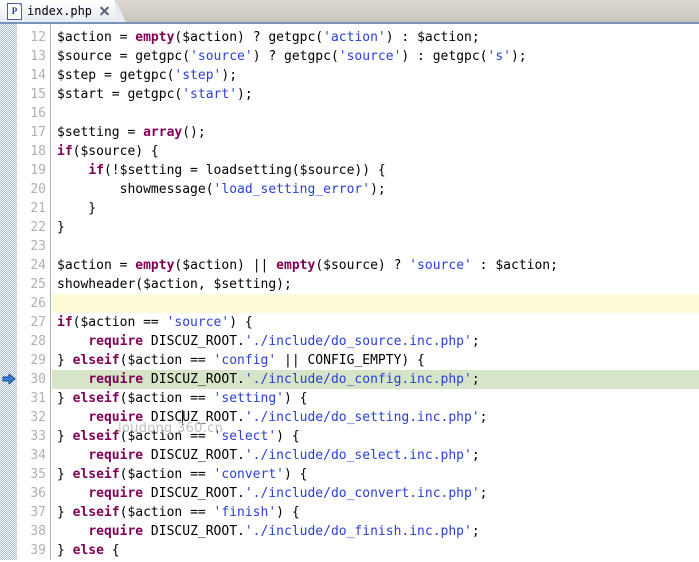 This screenshot has width=699, height=562. What do you see at coordinates (8, 292) in the screenshot?
I see `annotation-ruler` at bounding box center [8, 292].